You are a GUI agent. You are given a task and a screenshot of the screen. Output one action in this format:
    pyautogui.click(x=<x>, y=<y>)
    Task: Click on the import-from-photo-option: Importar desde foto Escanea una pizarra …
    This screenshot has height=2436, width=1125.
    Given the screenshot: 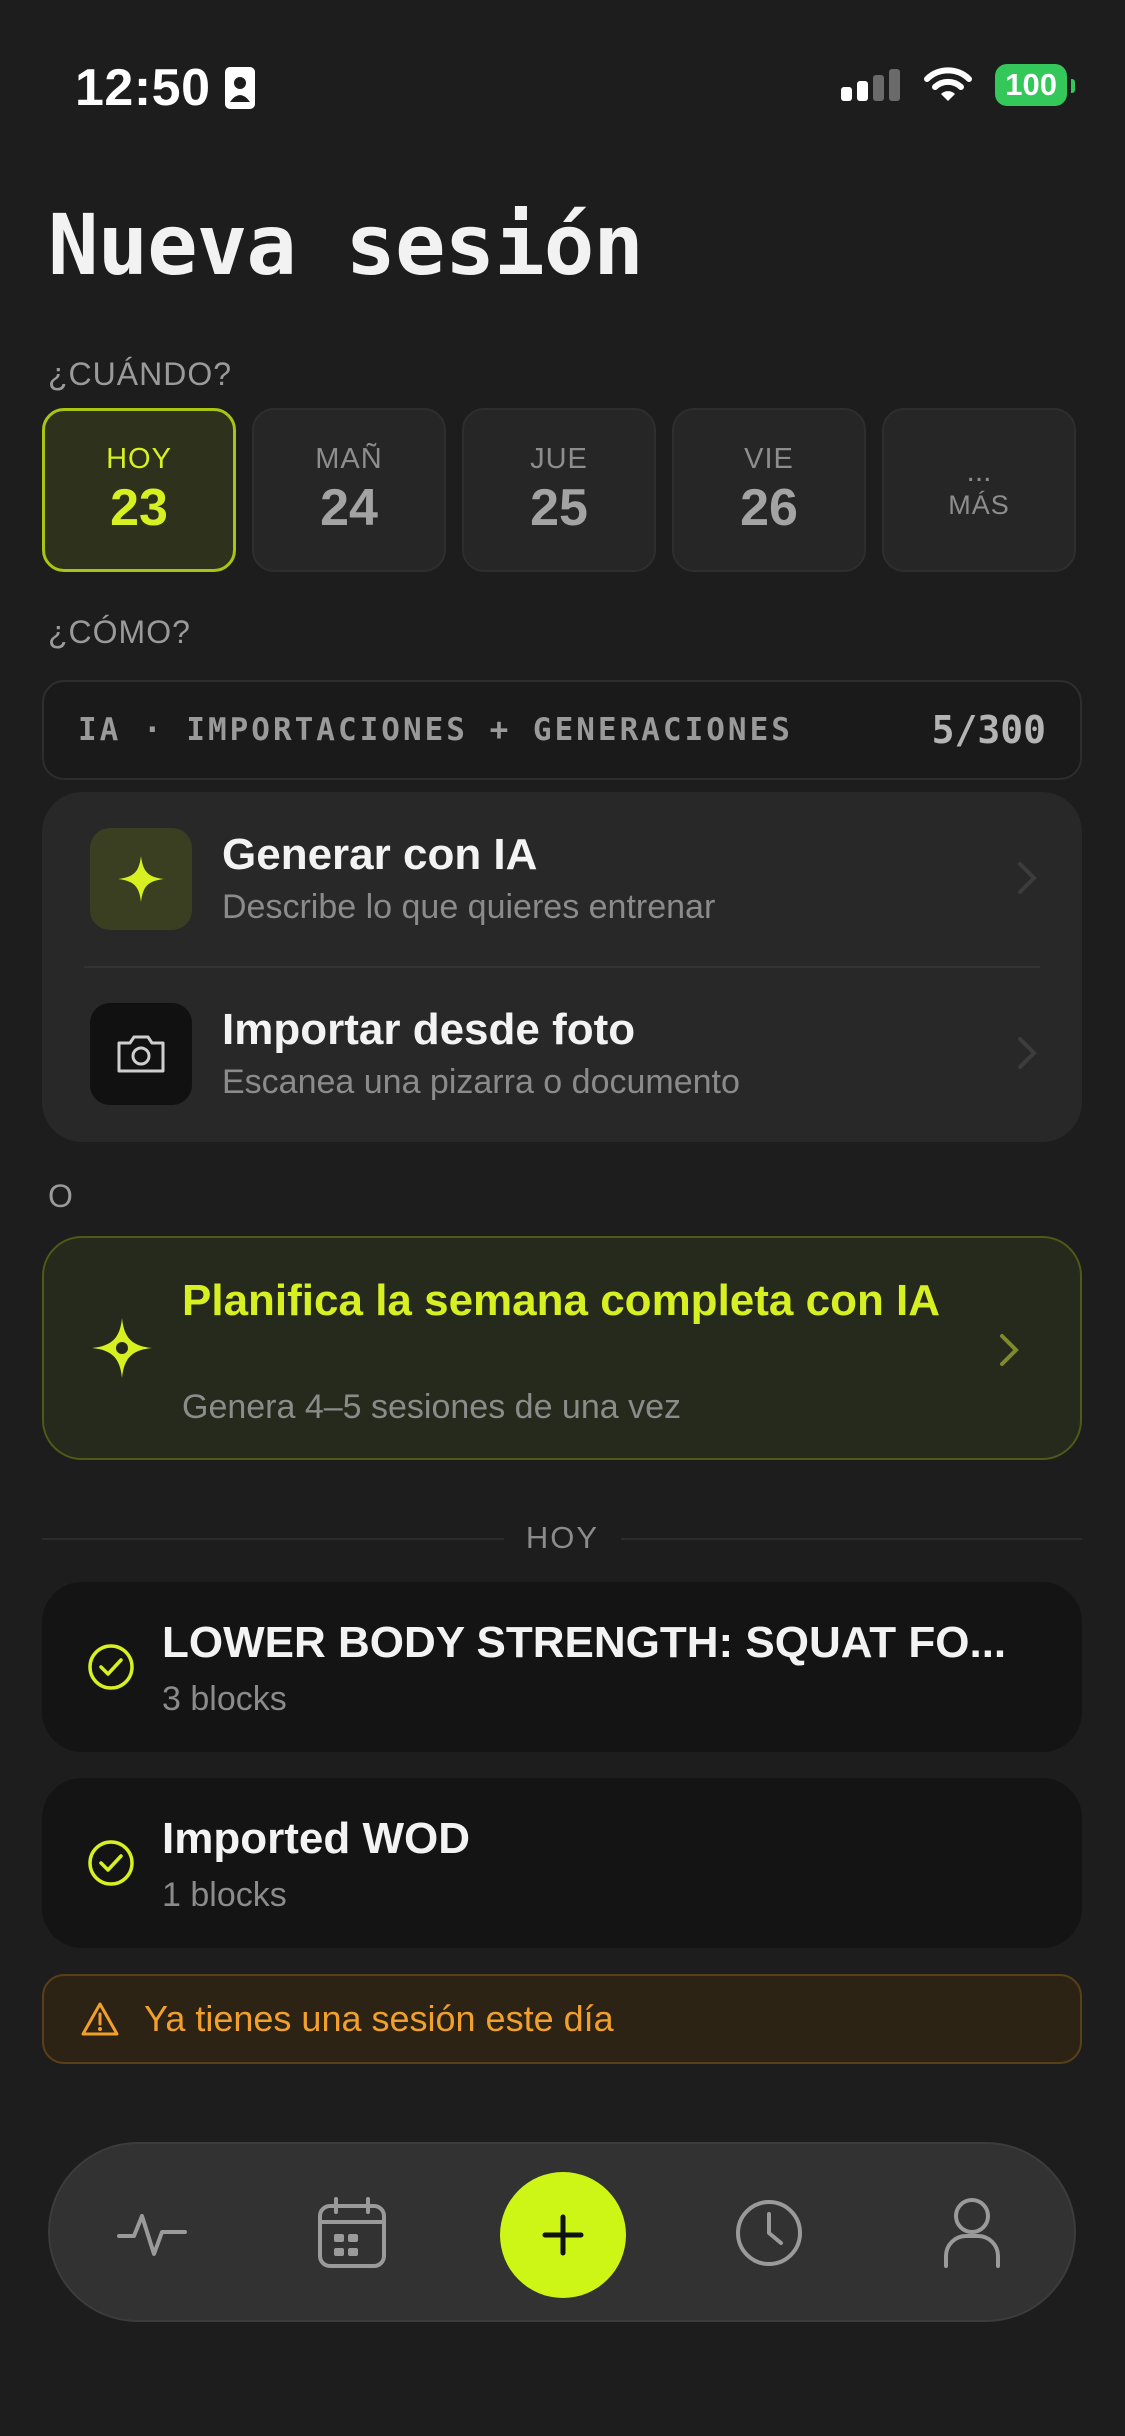 What is the action you would take?
    pyautogui.click(x=562, y=1054)
    